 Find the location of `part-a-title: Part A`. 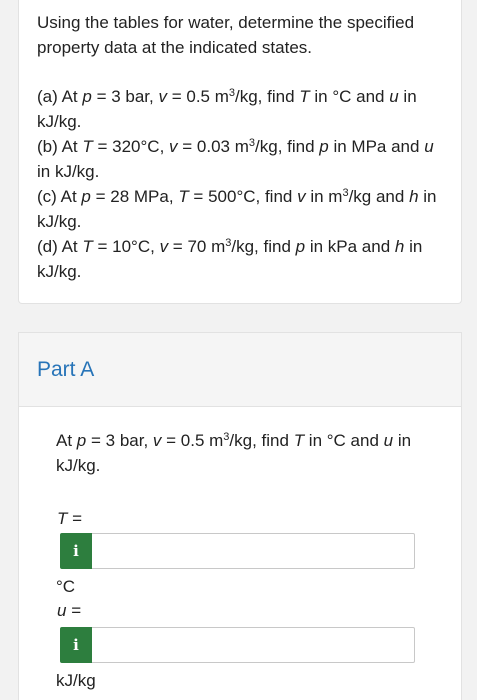

part-a-title: Part A is located at coordinates (66, 369).